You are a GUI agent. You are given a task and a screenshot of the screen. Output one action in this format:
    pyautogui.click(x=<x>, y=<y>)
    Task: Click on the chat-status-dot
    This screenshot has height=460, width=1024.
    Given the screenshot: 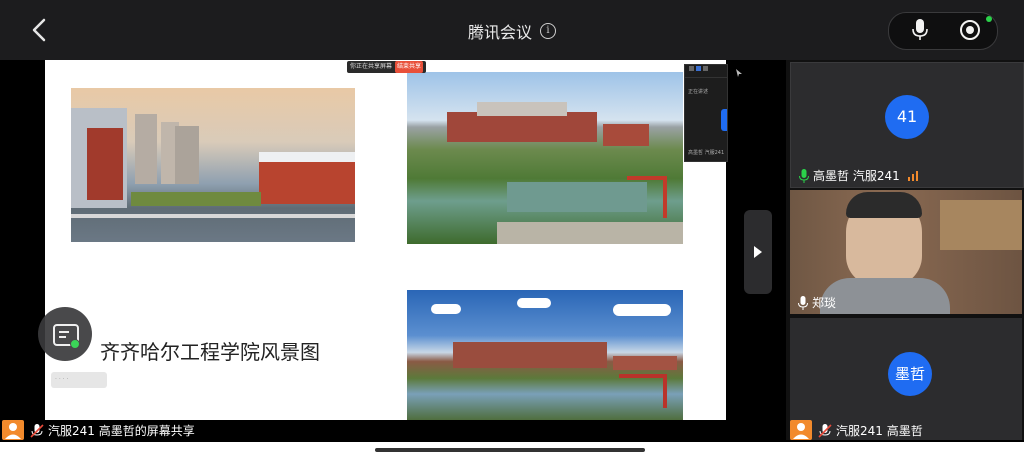 What is the action you would take?
    pyautogui.click(x=75, y=344)
    